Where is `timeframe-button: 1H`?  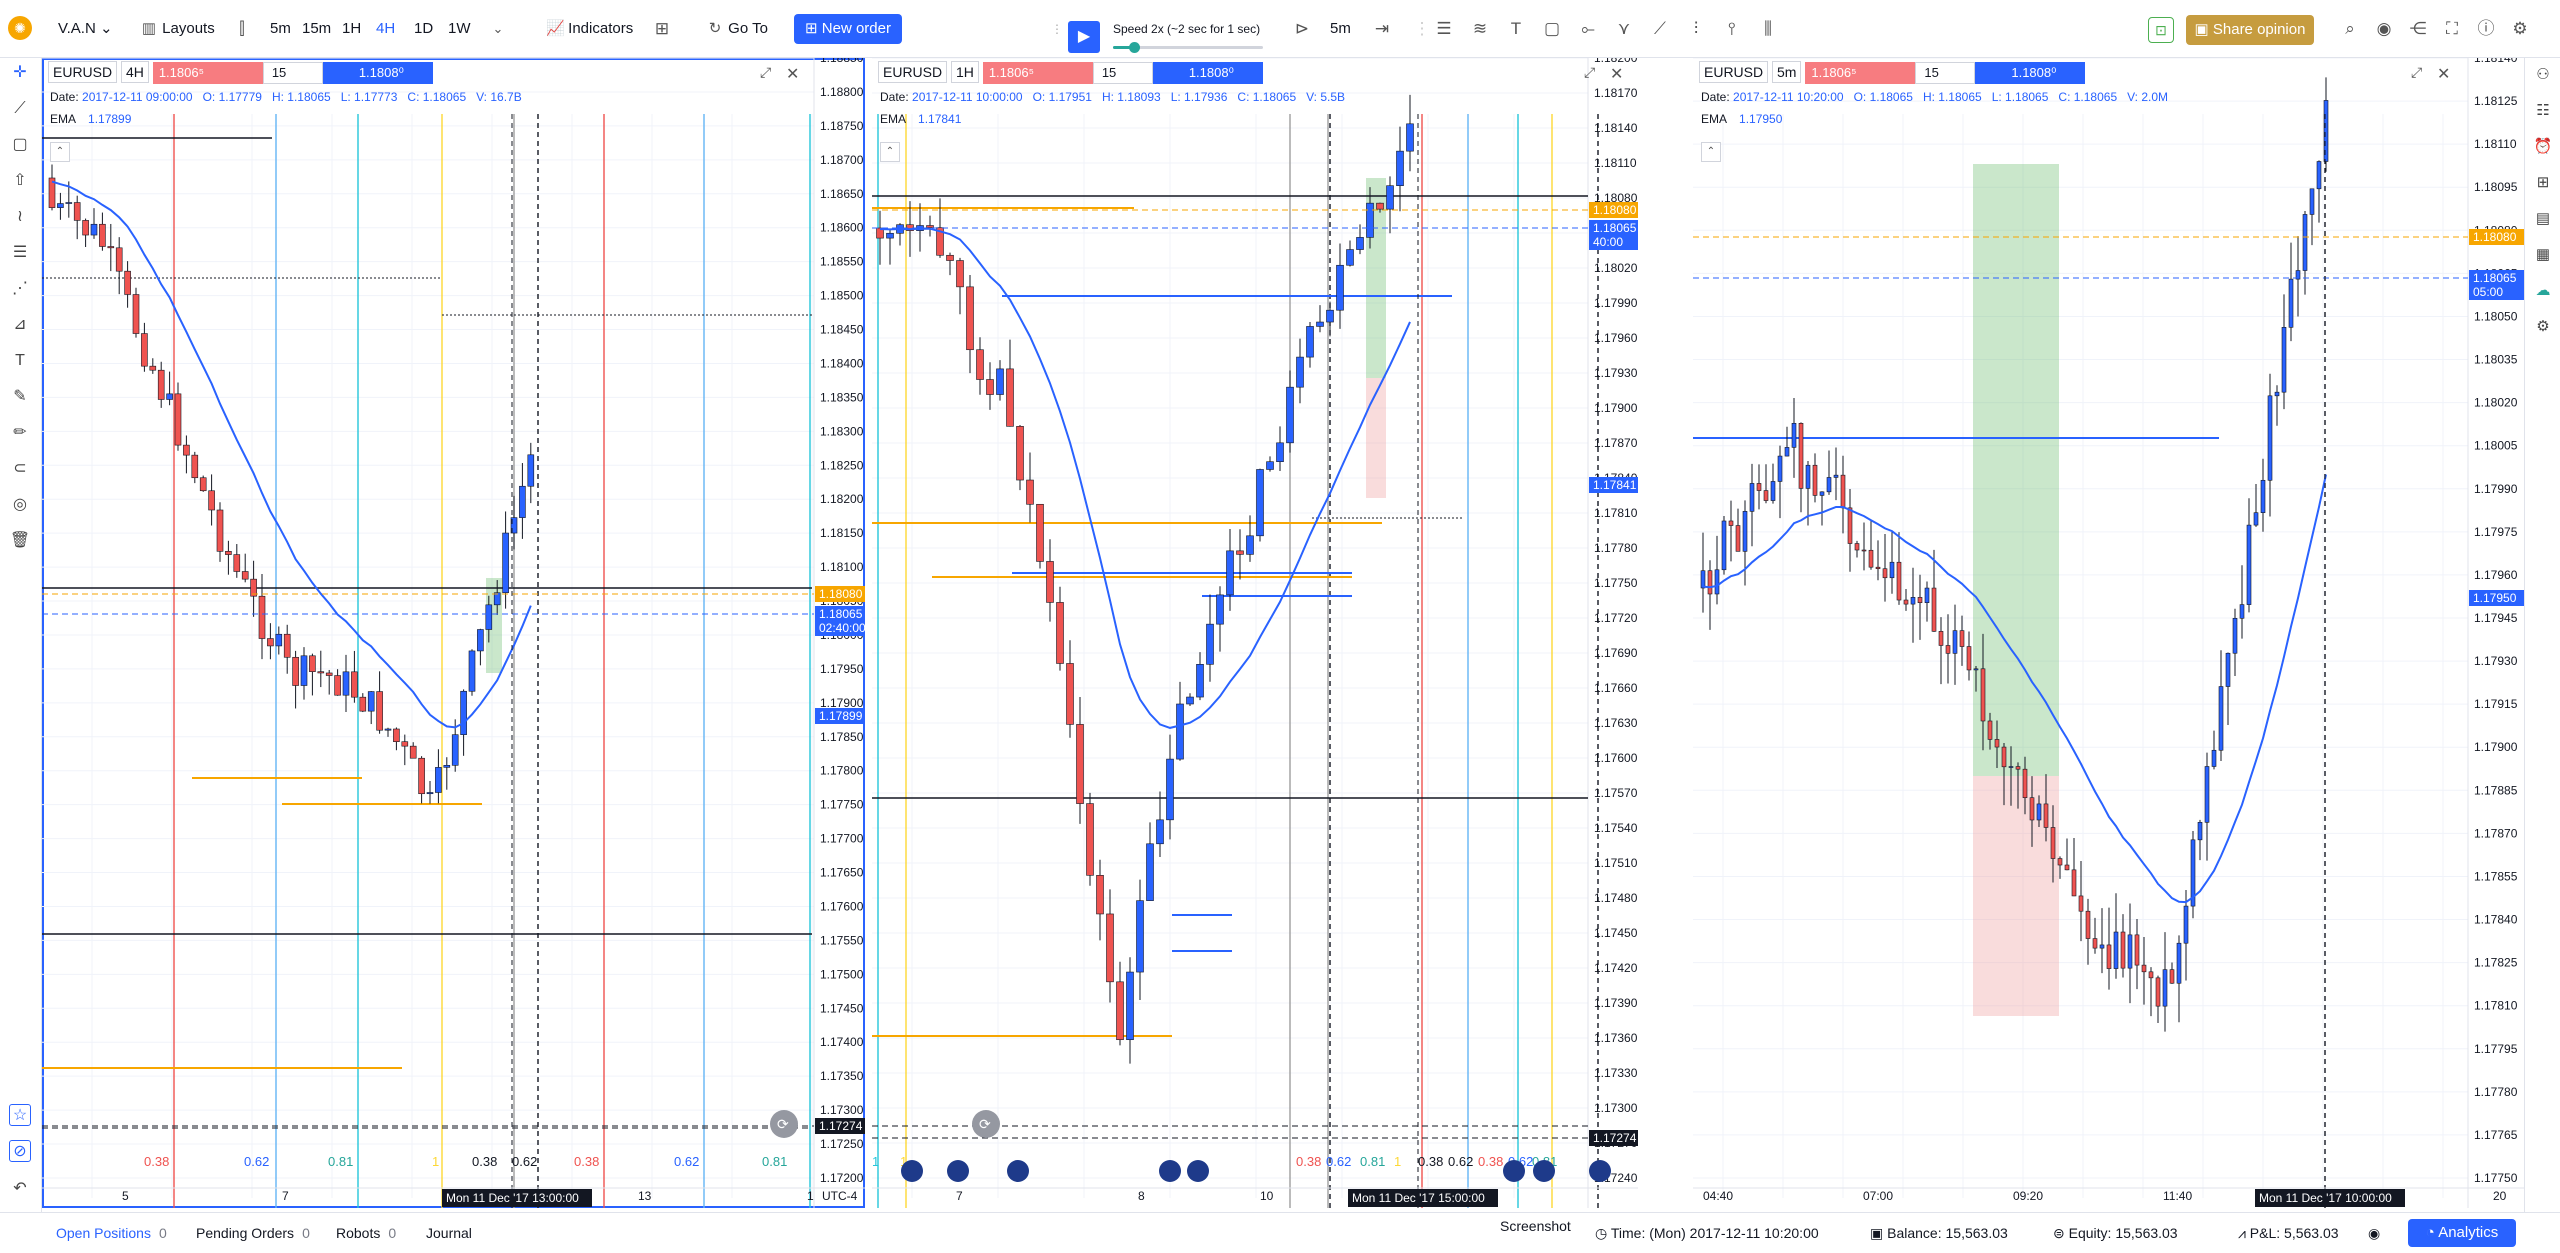
timeframe-button: 1H is located at coordinates (965, 72).